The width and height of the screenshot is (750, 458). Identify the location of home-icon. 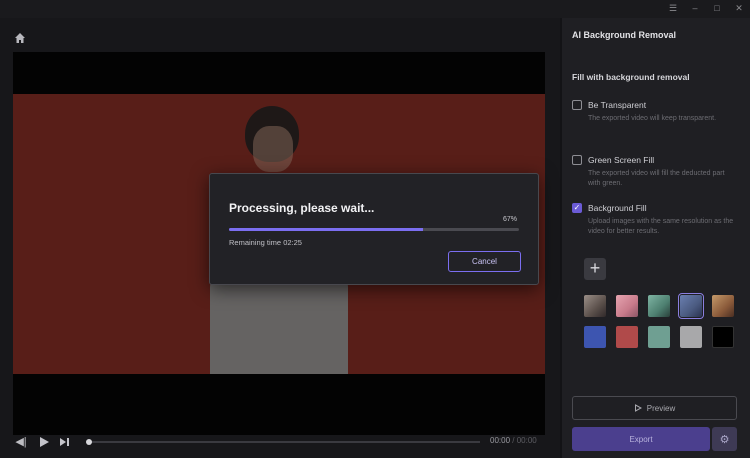
(20, 38).